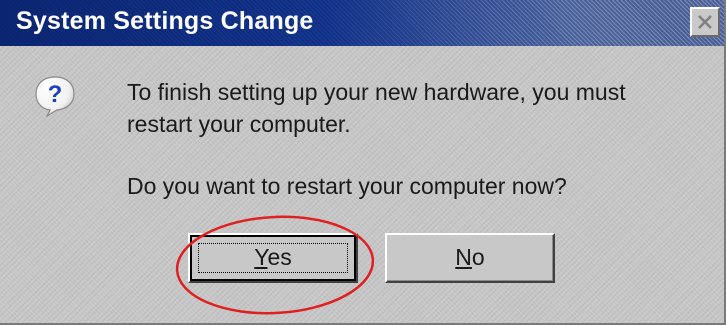 The width and height of the screenshot is (726, 325). I want to click on focus-rectangle, so click(273, 258).